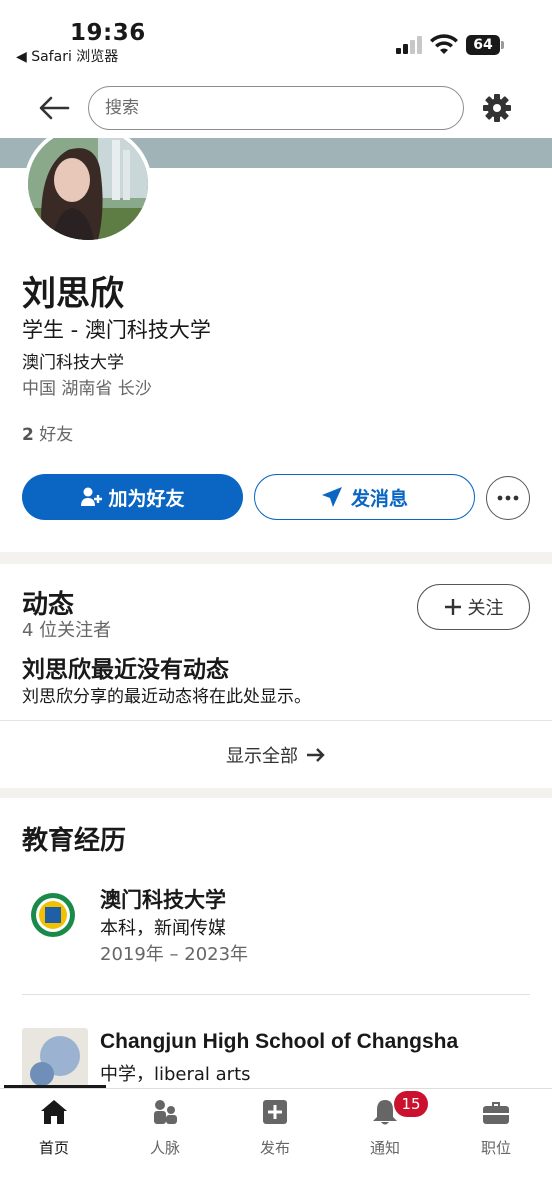 The height and width of the screenshot is (1200, 552). What do you see at coordinates (67, 630) in the screenshot?
I see `followers-count: 4 位关注者` at bounding box center [67, 630].